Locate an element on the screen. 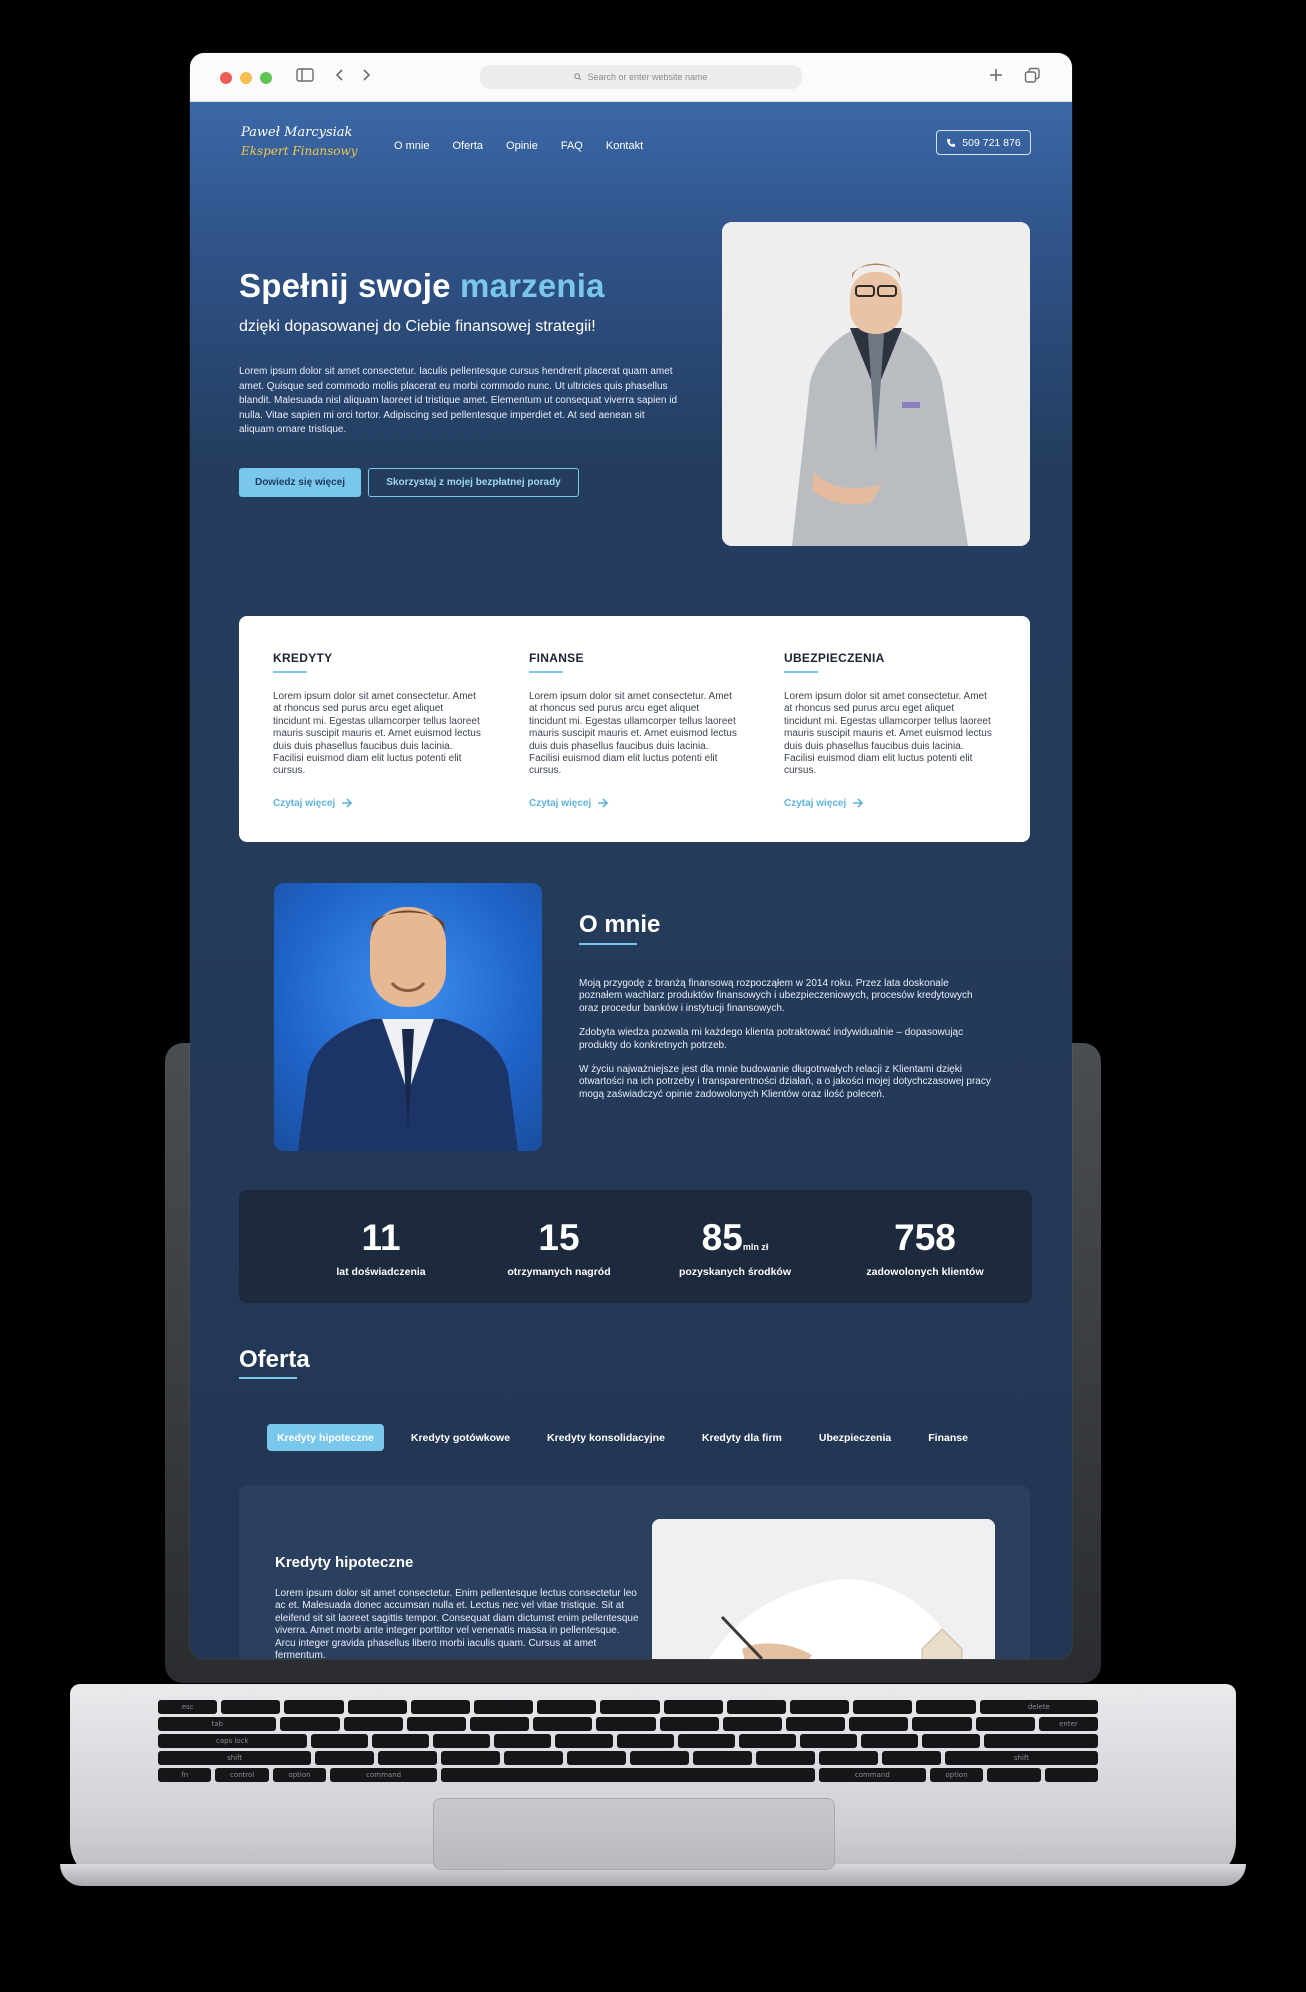  read-more-label: Czytaj więcej is located at coordinates (815, 803).